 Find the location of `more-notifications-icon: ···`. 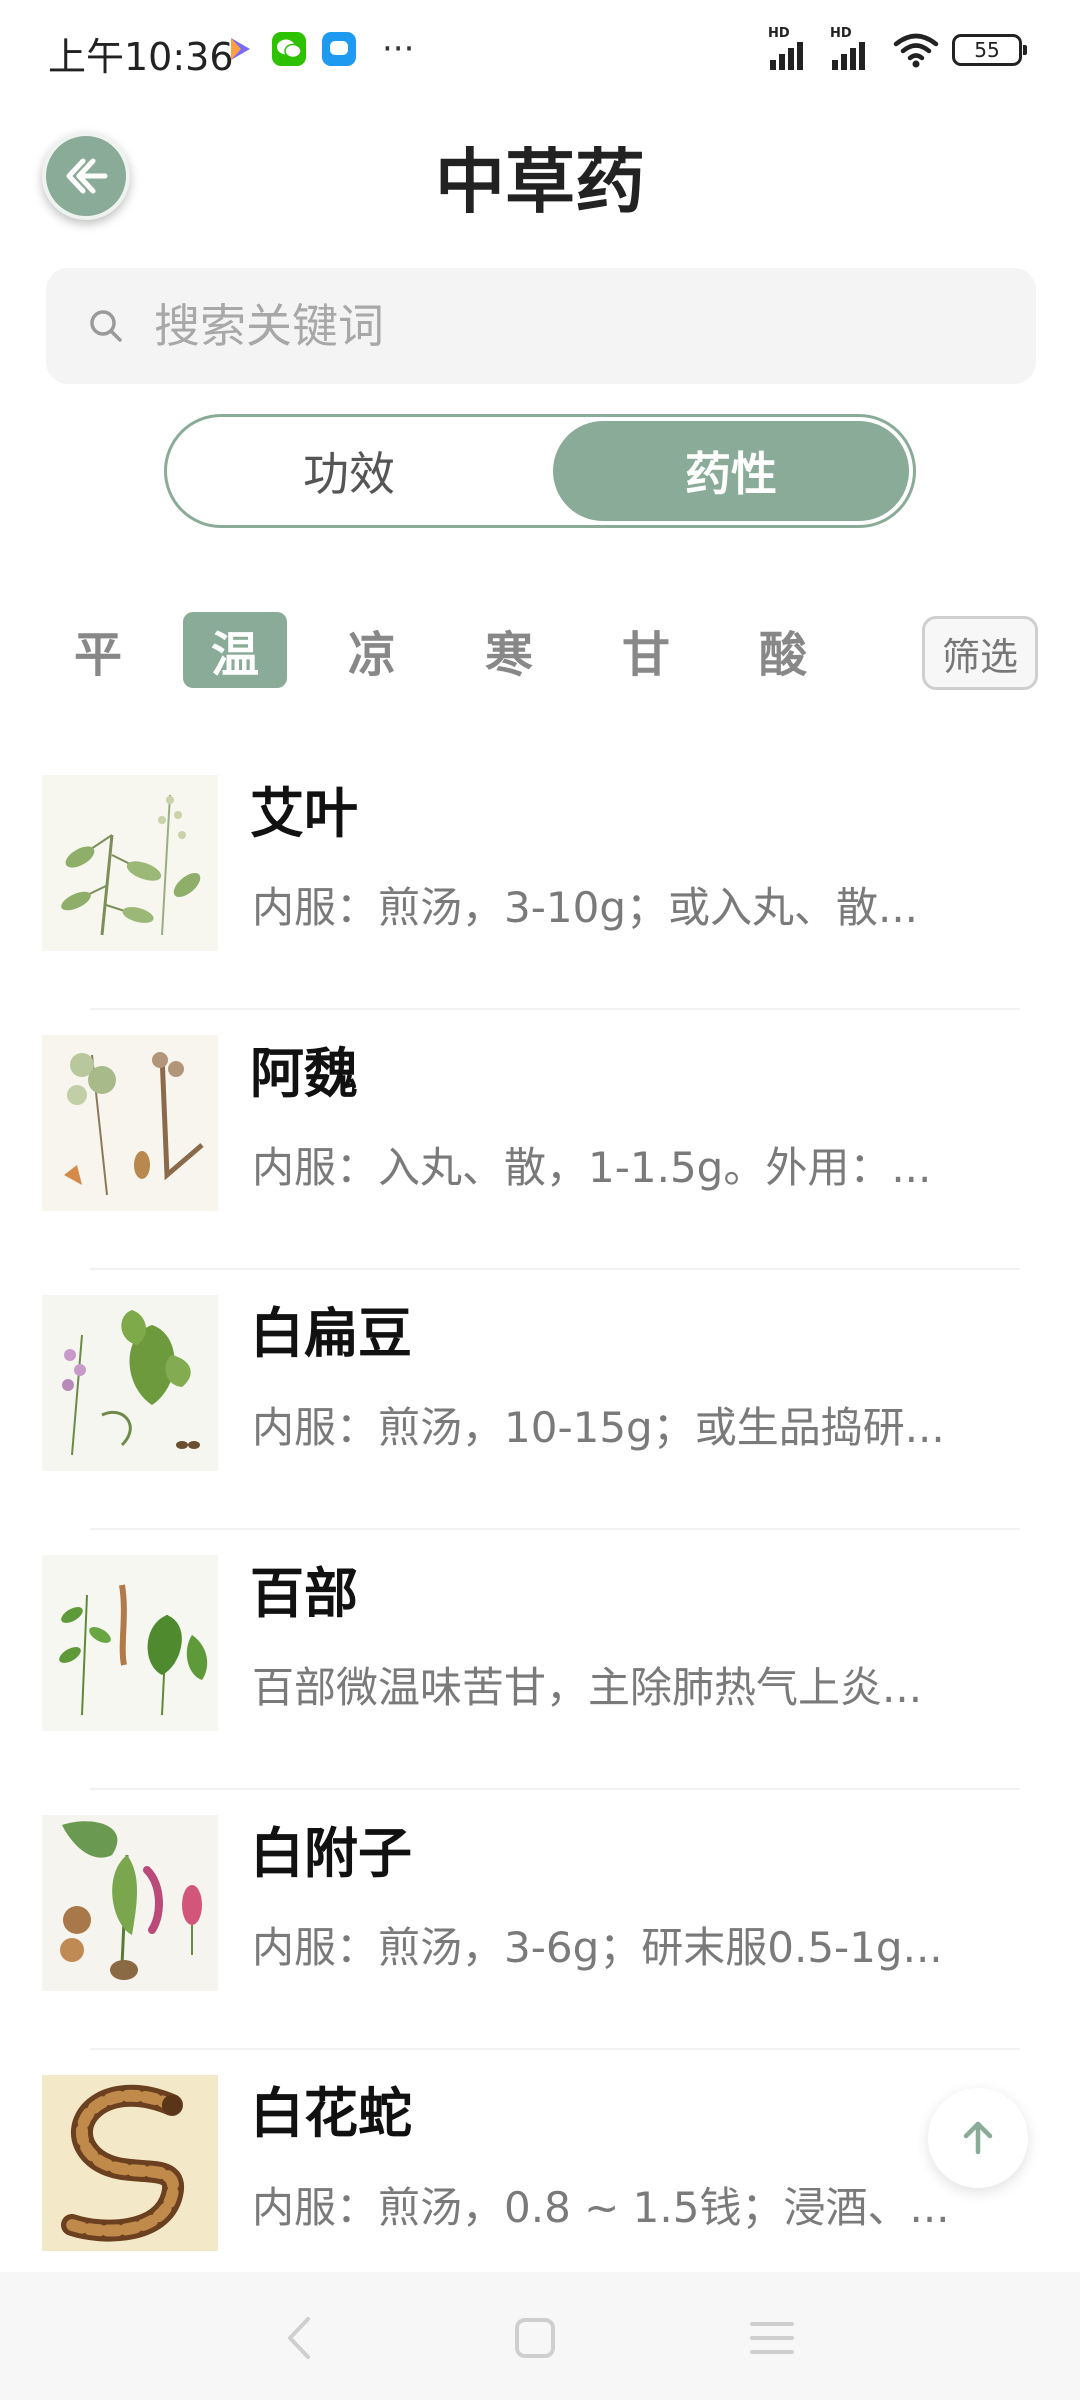

more-notifications-icon: ··· is located at coordinates (398, 49).